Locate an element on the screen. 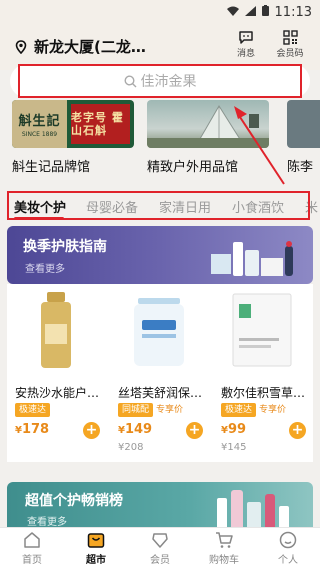  nav-member: 会员 is located at coordinates (160, 548).